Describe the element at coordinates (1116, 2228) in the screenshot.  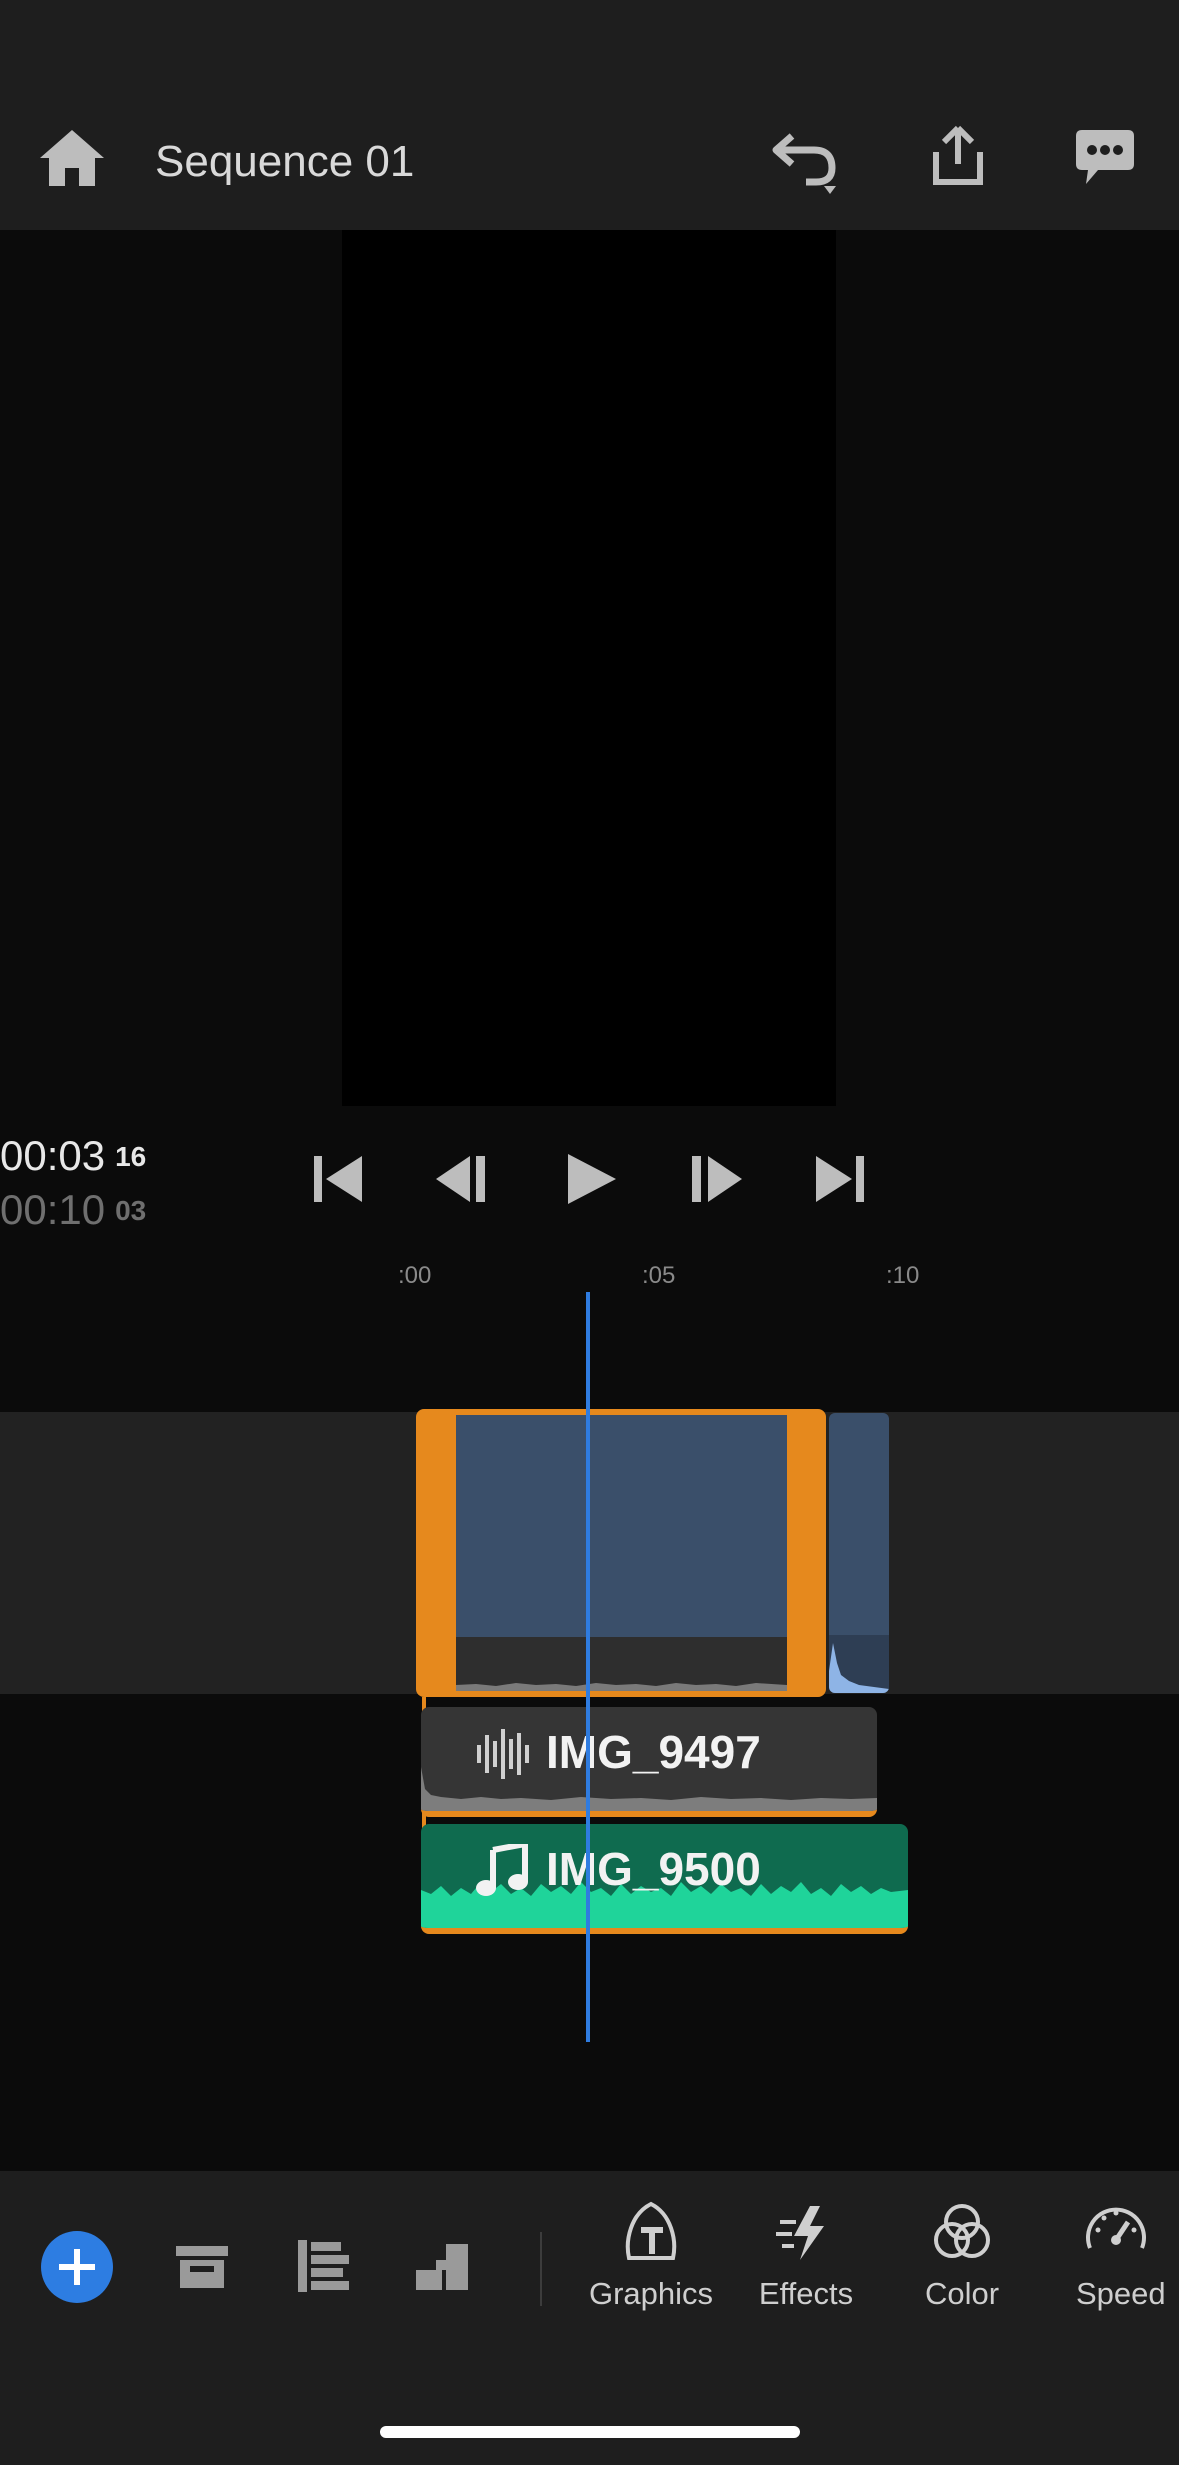
I see `speed-icon` at that location.